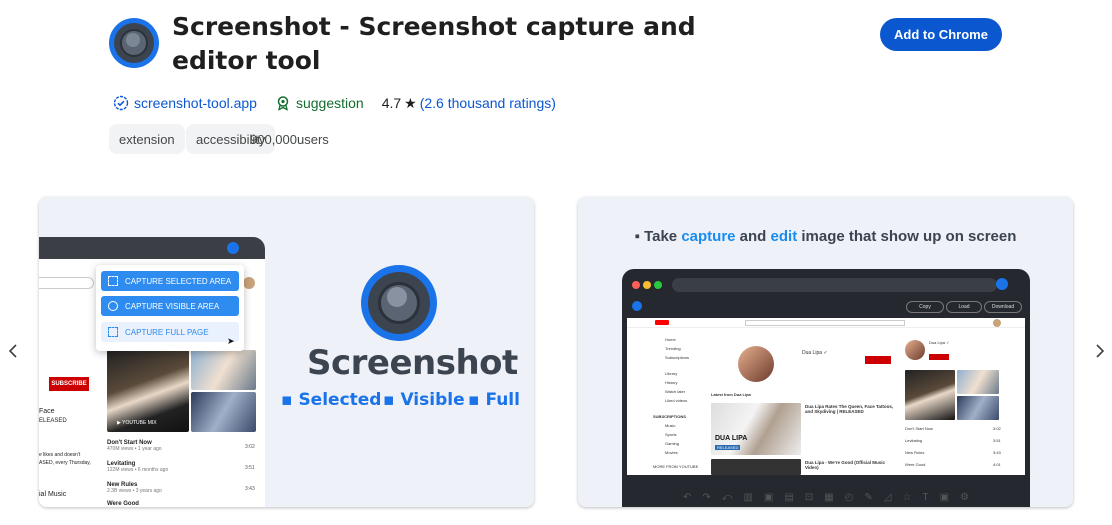 The width and height of the screenshot is (1112, 525). What do you see at coordinates (925, 497) in the screenshot?
I see `text-icon: T` at bounding box center [925, 497].